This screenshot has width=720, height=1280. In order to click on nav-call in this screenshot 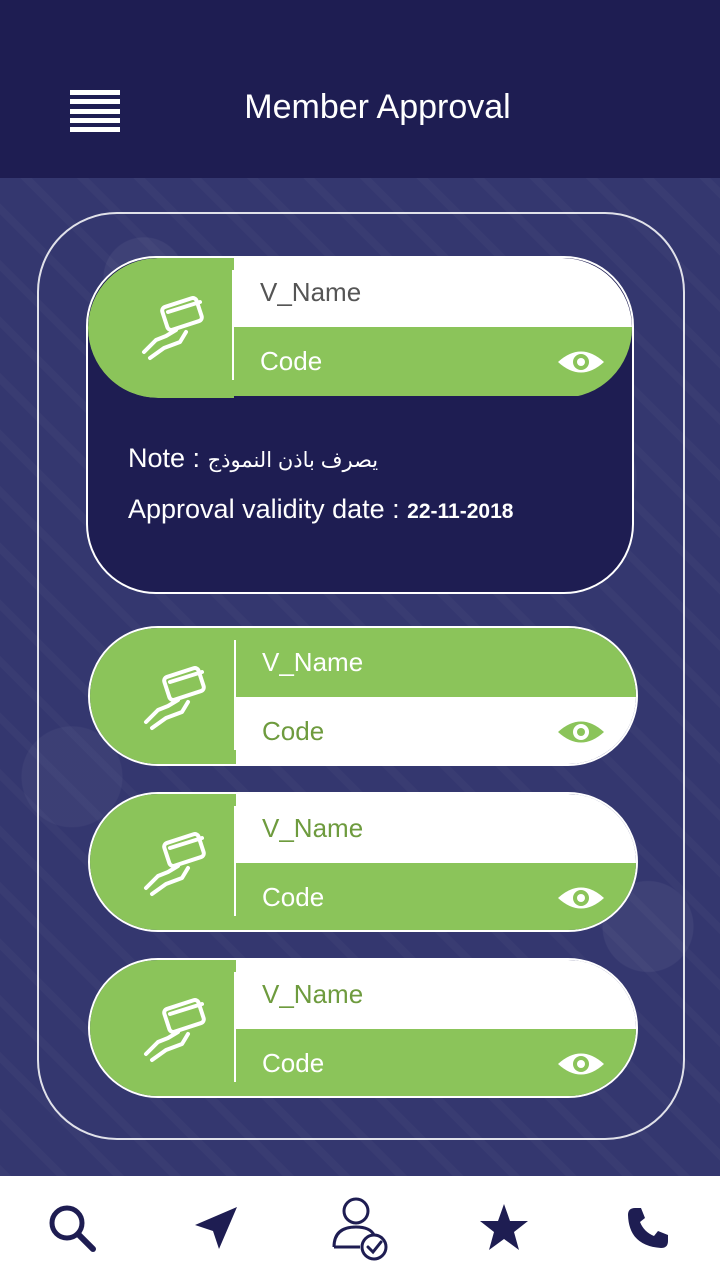, I will do `click(648, 1228)`.